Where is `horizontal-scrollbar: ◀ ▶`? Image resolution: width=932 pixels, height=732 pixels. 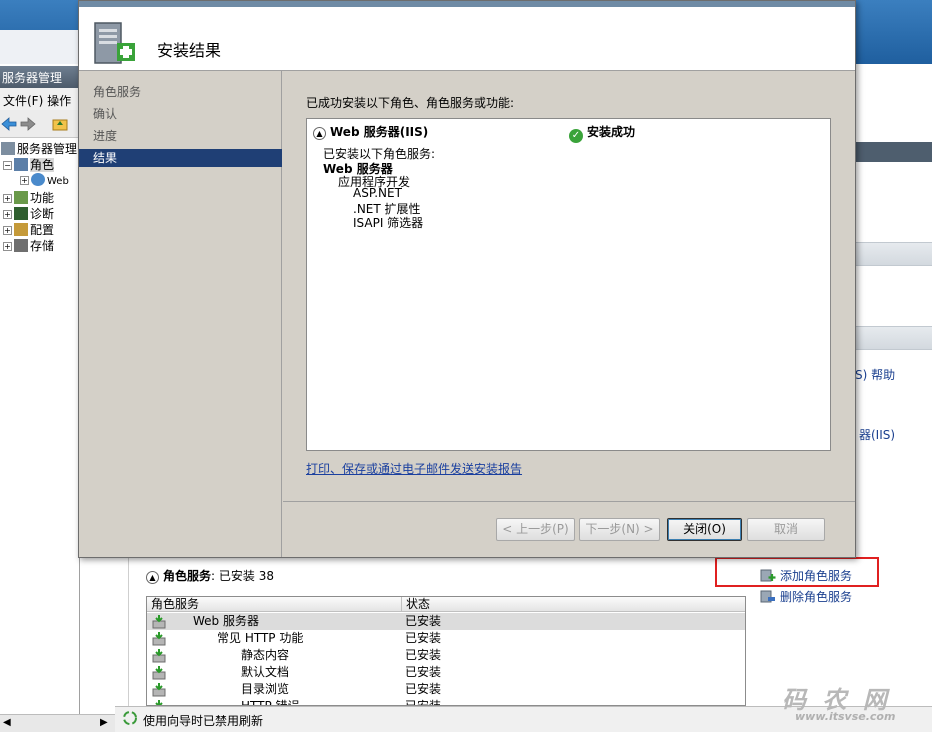 horizontal-scrollbar: ◀ ▶ is located at coordinates (57, 723).